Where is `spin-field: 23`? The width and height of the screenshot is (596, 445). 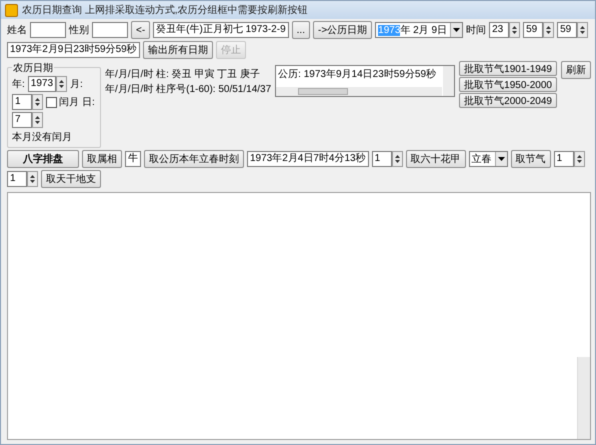 spin-field: 23 is located at coordinates (499, 30).